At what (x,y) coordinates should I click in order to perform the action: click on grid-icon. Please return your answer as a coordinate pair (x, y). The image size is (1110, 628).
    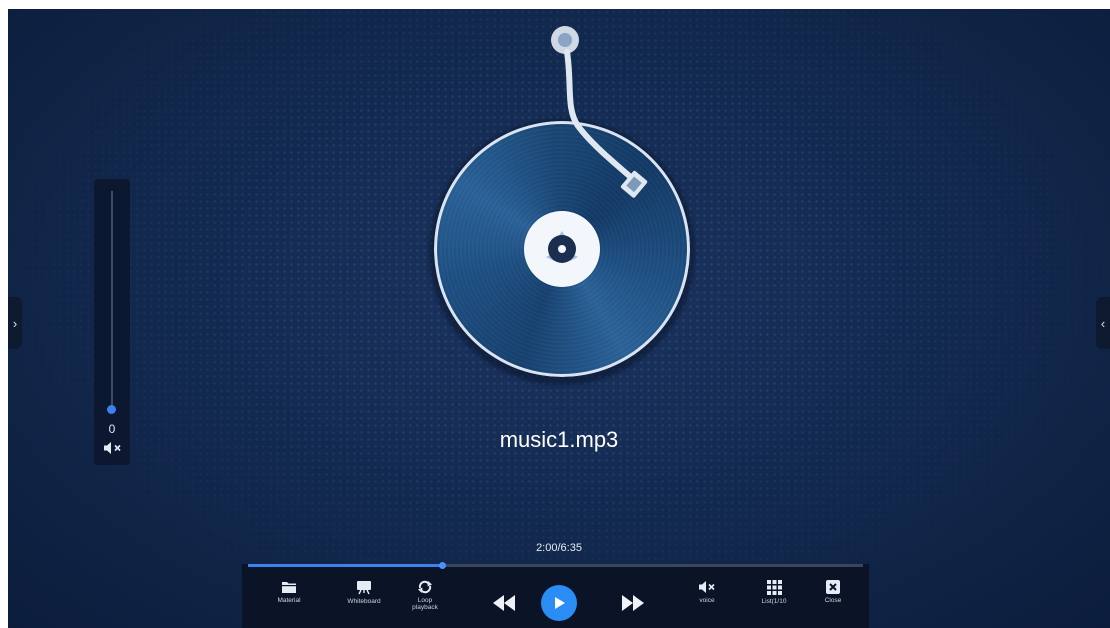
    Looking at the image, I should click on (774, 587).